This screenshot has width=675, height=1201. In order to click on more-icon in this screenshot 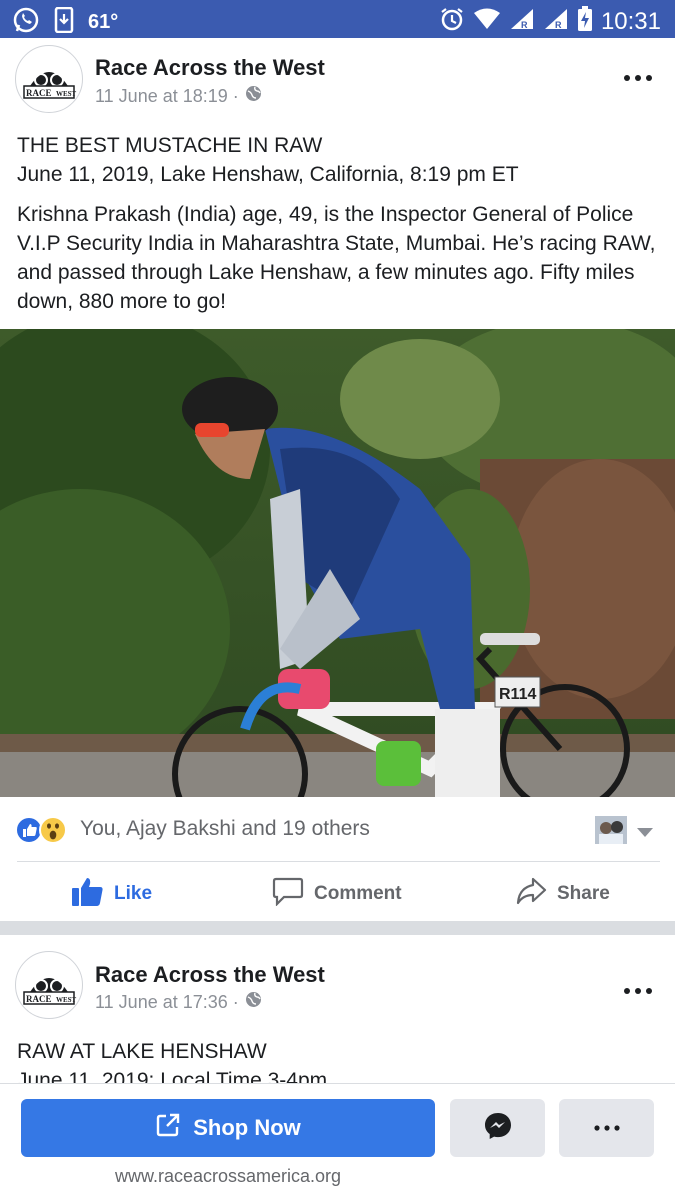, I will do `click(606, 1128)`.